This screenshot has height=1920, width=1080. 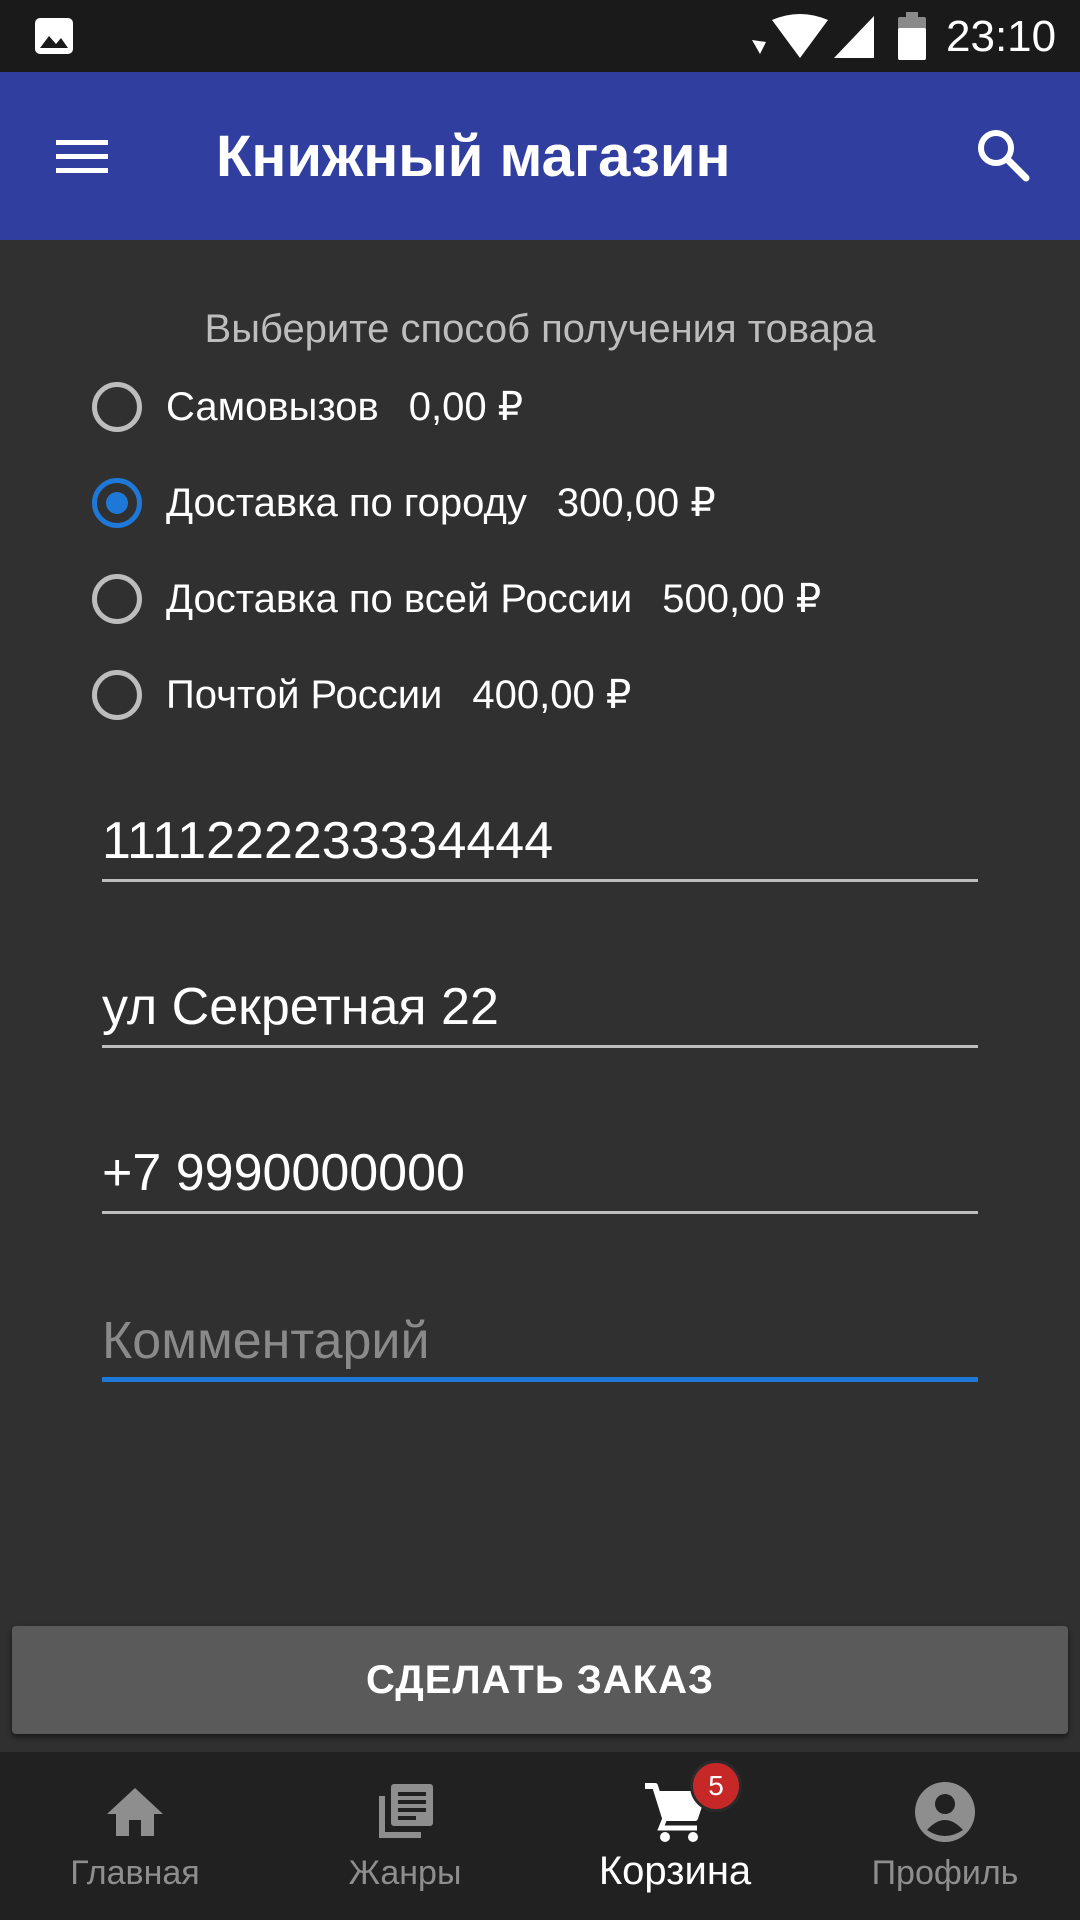 What do you see at coordinates (542, 503) in the screenshot?
I see `delivery-option-city: Доставка по городу 300,00 ₽` at bounding box center [542, 503].